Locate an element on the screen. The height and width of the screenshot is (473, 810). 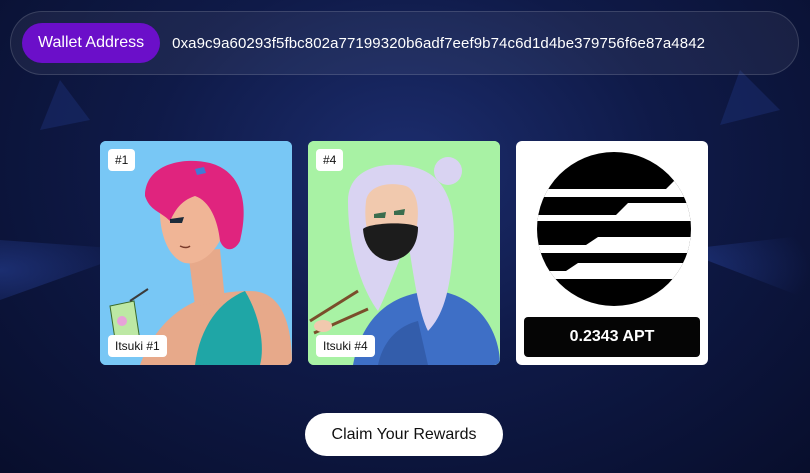
wallet-address-label: Wallet Address is located at coordinates (91, 43).